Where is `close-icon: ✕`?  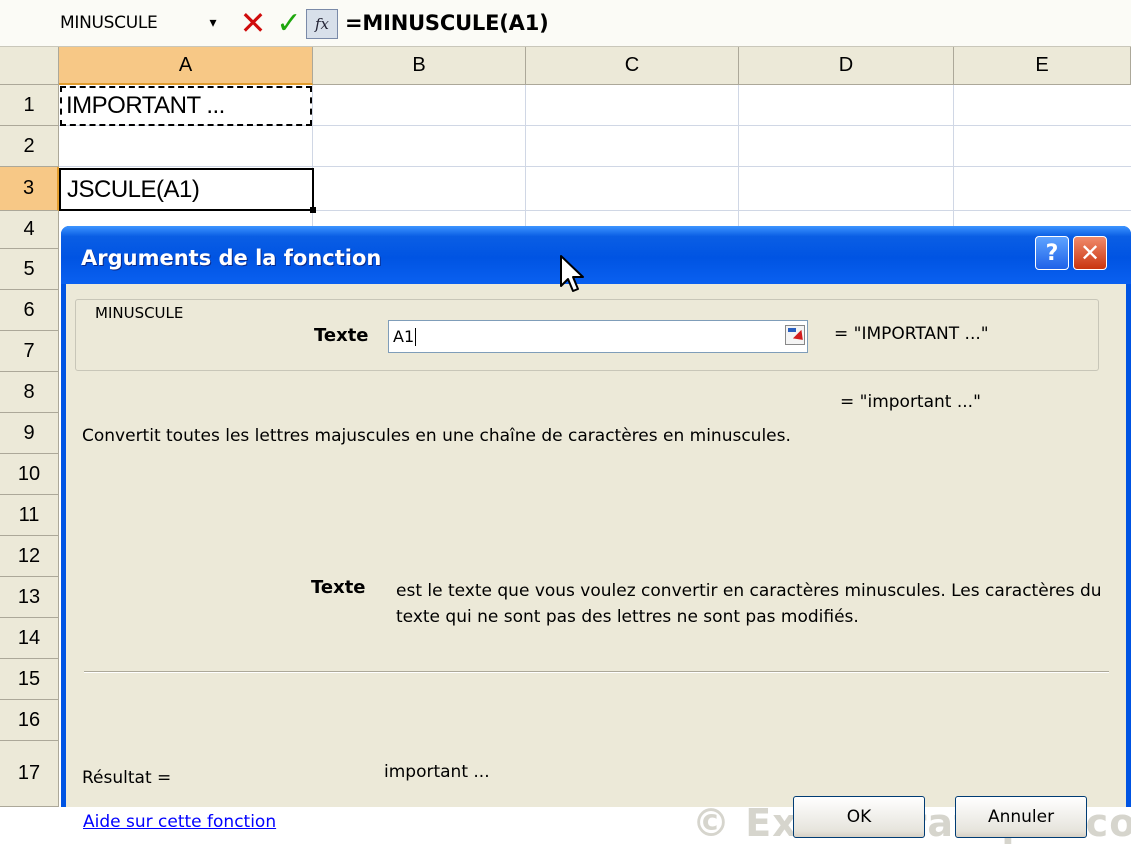
close-icon: ✕ is located at coordinates (1090, 253).